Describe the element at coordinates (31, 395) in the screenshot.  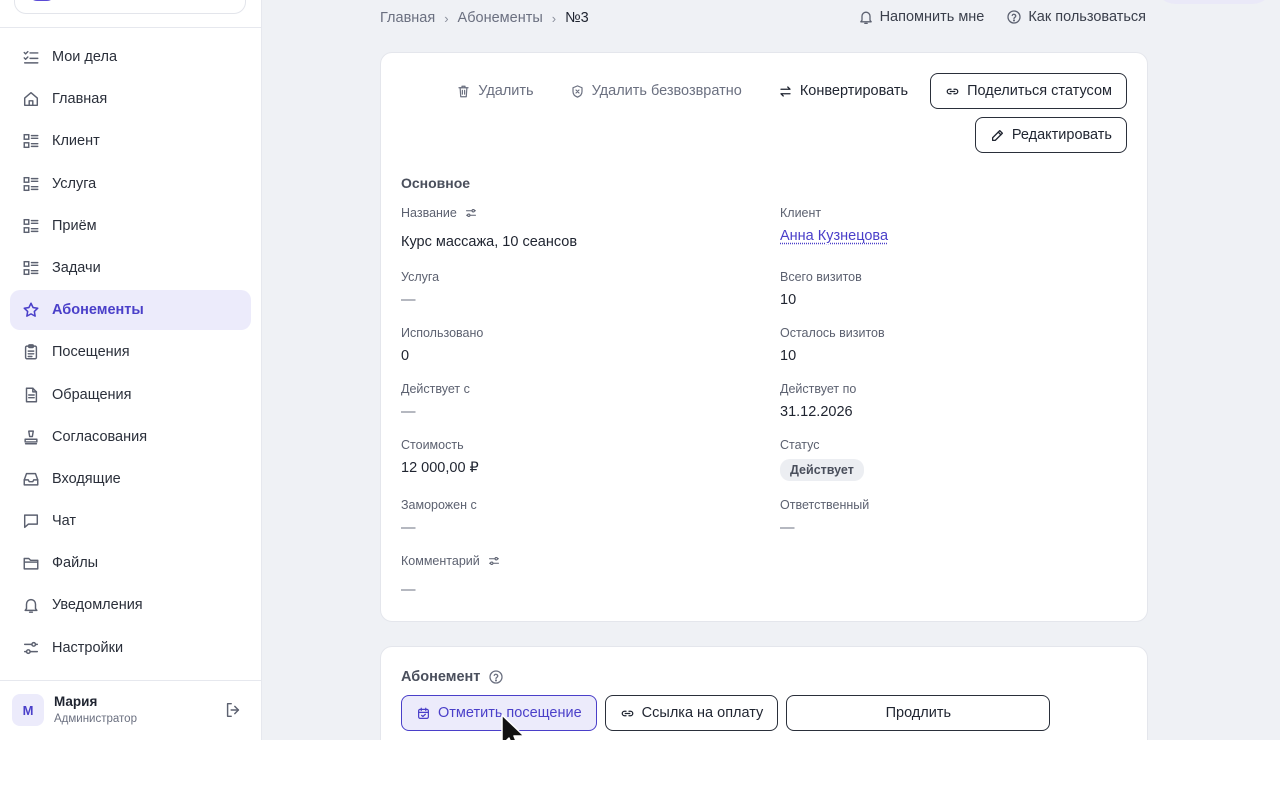
I see `document-icon` at that location.